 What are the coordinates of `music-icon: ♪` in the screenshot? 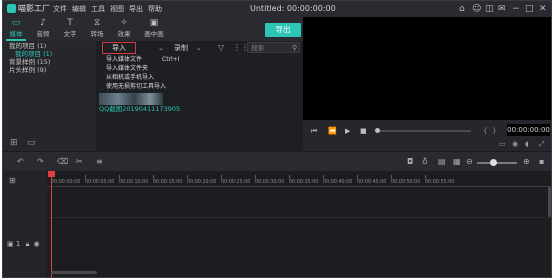 It's located at (43, 23).